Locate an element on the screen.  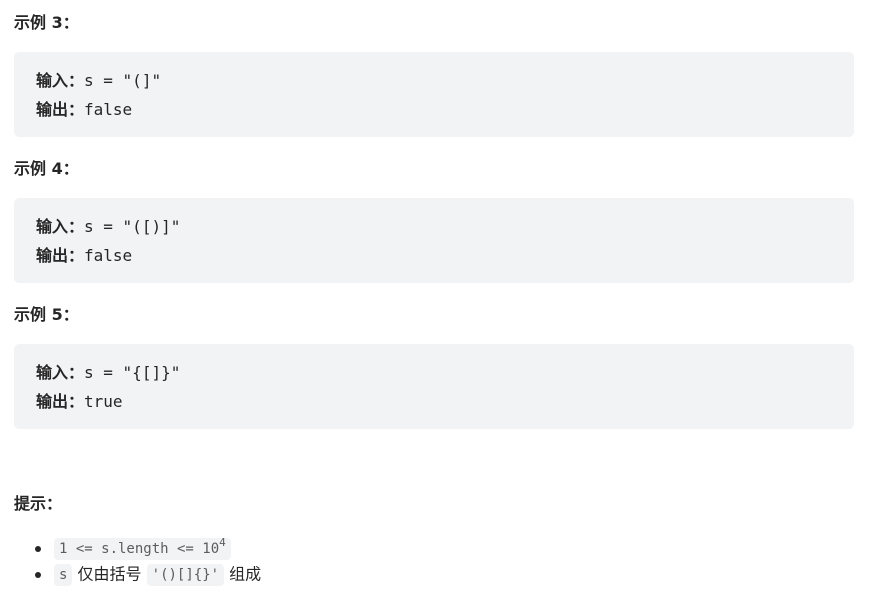
example-code-block: 输入：s = "{[]}" 输出：true is located at coordinates (434, 386).